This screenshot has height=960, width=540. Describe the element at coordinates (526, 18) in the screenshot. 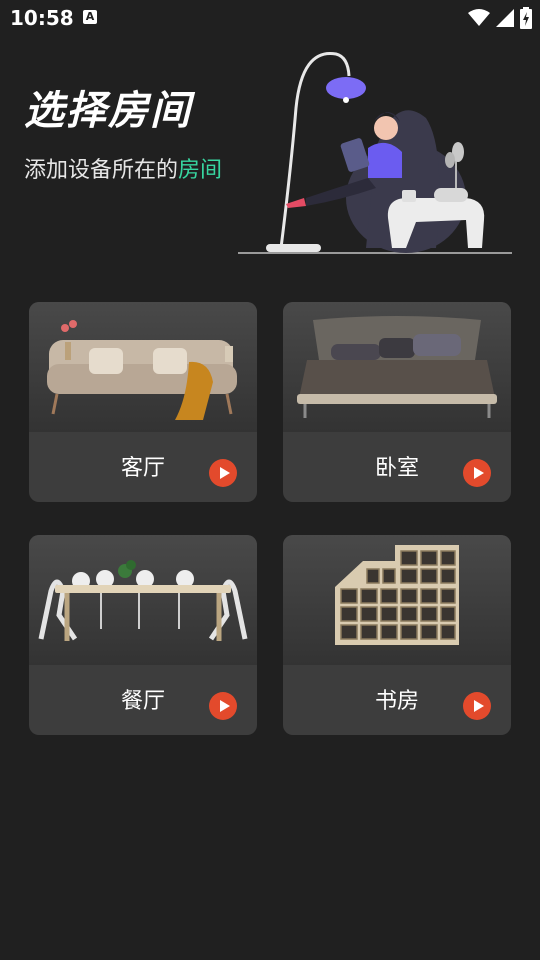

I see `battery-icon` at that location.